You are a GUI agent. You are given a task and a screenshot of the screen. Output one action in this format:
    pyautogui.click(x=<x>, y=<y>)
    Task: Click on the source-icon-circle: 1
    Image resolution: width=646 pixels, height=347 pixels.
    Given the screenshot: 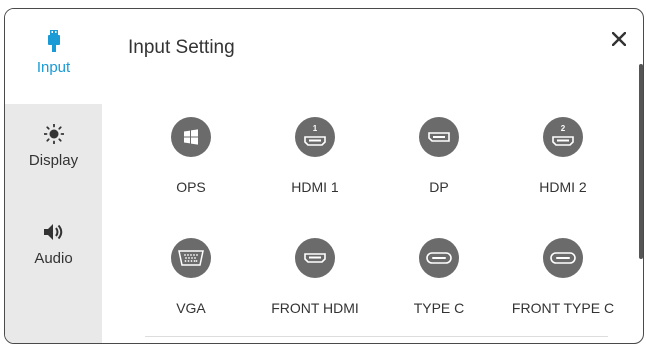 What is the action you would take?
    pyautogui.click(x=315, y=137)
    